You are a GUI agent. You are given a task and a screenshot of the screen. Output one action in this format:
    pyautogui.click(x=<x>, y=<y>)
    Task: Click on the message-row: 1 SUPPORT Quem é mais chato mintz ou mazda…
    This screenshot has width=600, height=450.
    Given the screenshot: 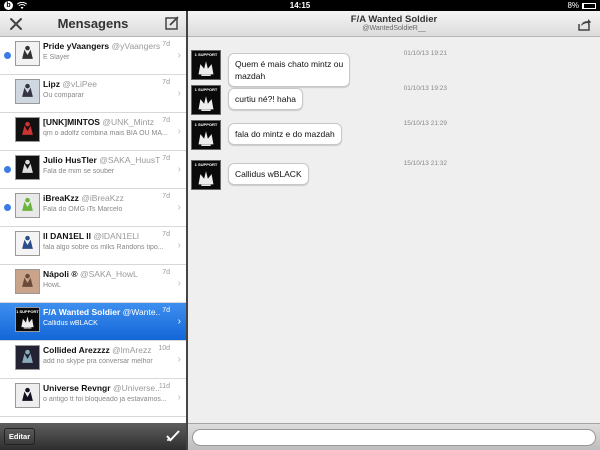 What is the action you would take?
    pyautogui.click(x=391, y=68)
    